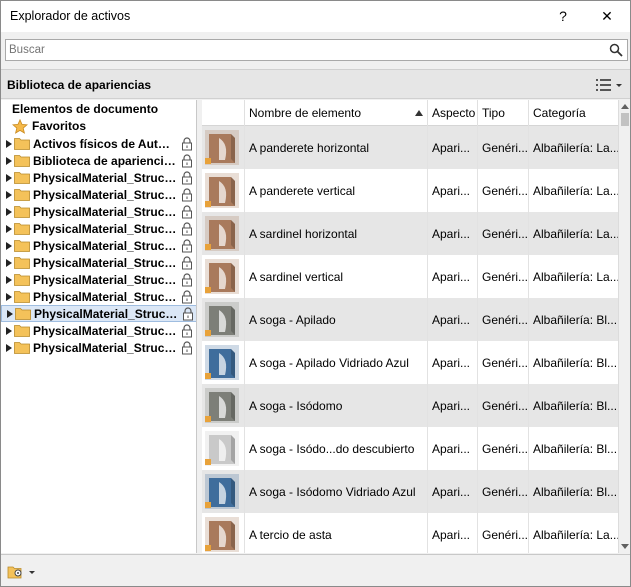 The height and width of the screenshot is (587, 631). I want to click on scroll-down-icon, so click(624, 546).